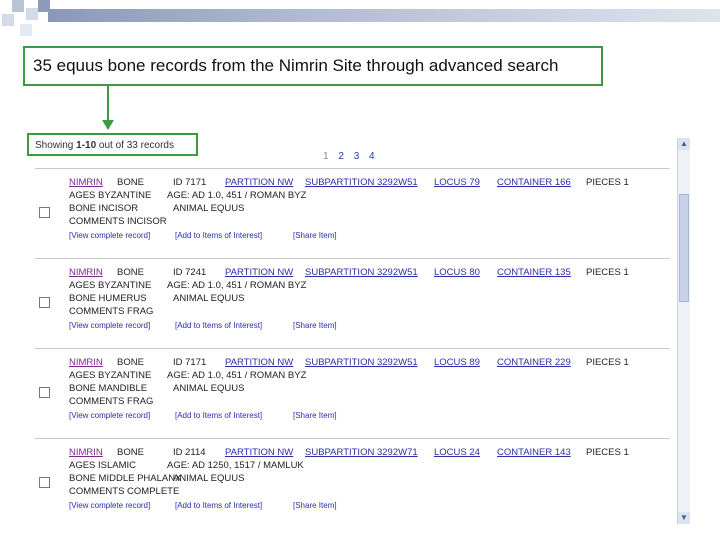  What do you see at coordinates (235, 465) in the screenshot?
I see `age-range-value: AGE: AD 1250, 1517 / MAMLUK` at bounding box center [235, 465].